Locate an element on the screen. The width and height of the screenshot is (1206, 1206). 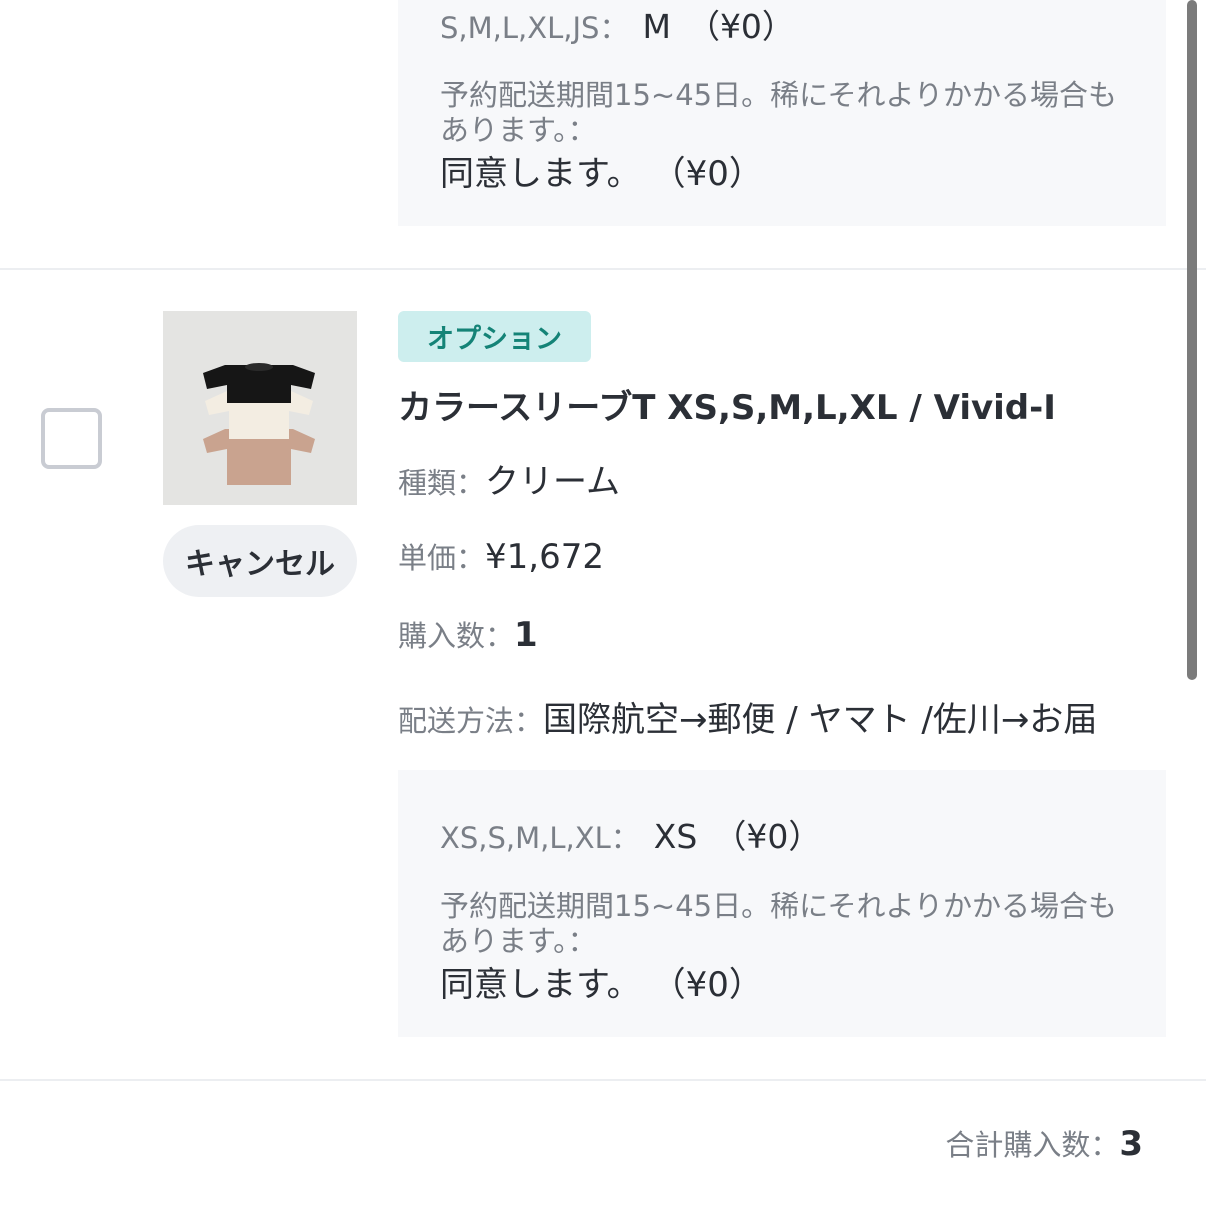
quantity-row: 購入数：1 is located at coordinates (468, 634).